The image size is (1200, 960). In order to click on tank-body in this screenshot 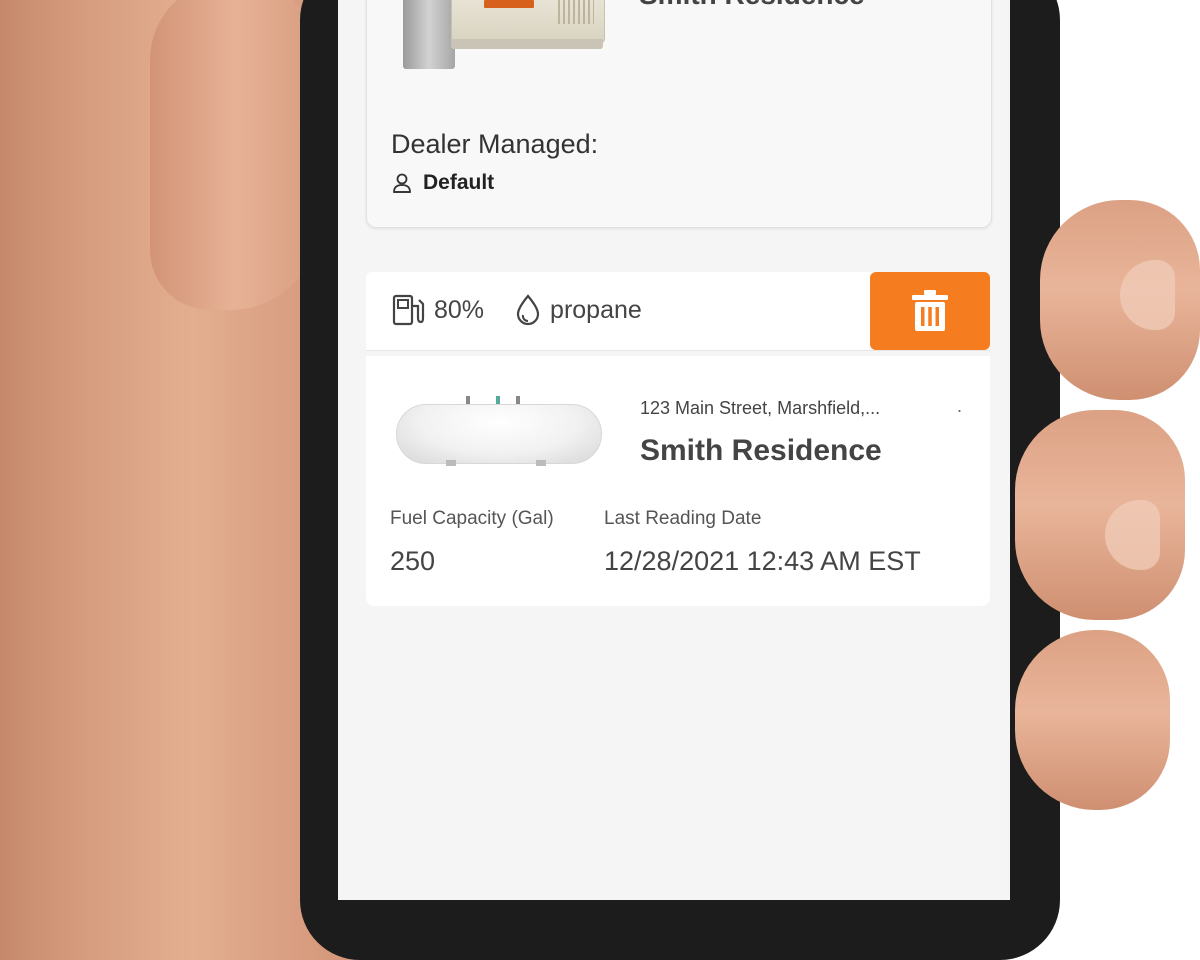, I will do `click(499, 434)`.